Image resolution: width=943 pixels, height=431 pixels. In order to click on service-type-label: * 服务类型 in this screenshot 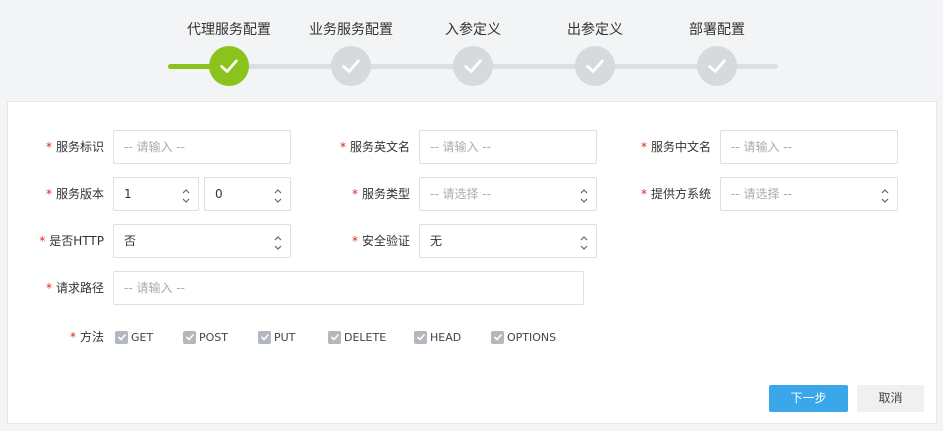, I will do `click(380, 194)`.